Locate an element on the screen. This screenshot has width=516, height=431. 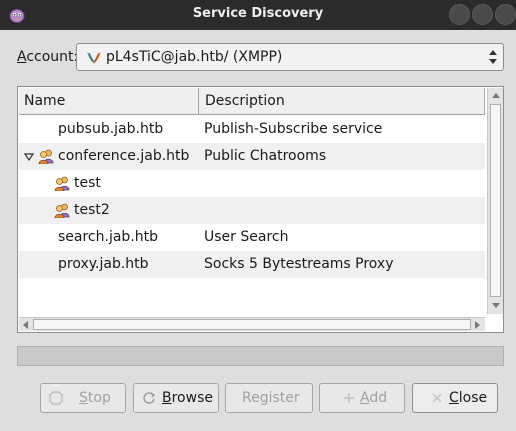
scroll-down-icon is located at coordinates (496, 305).